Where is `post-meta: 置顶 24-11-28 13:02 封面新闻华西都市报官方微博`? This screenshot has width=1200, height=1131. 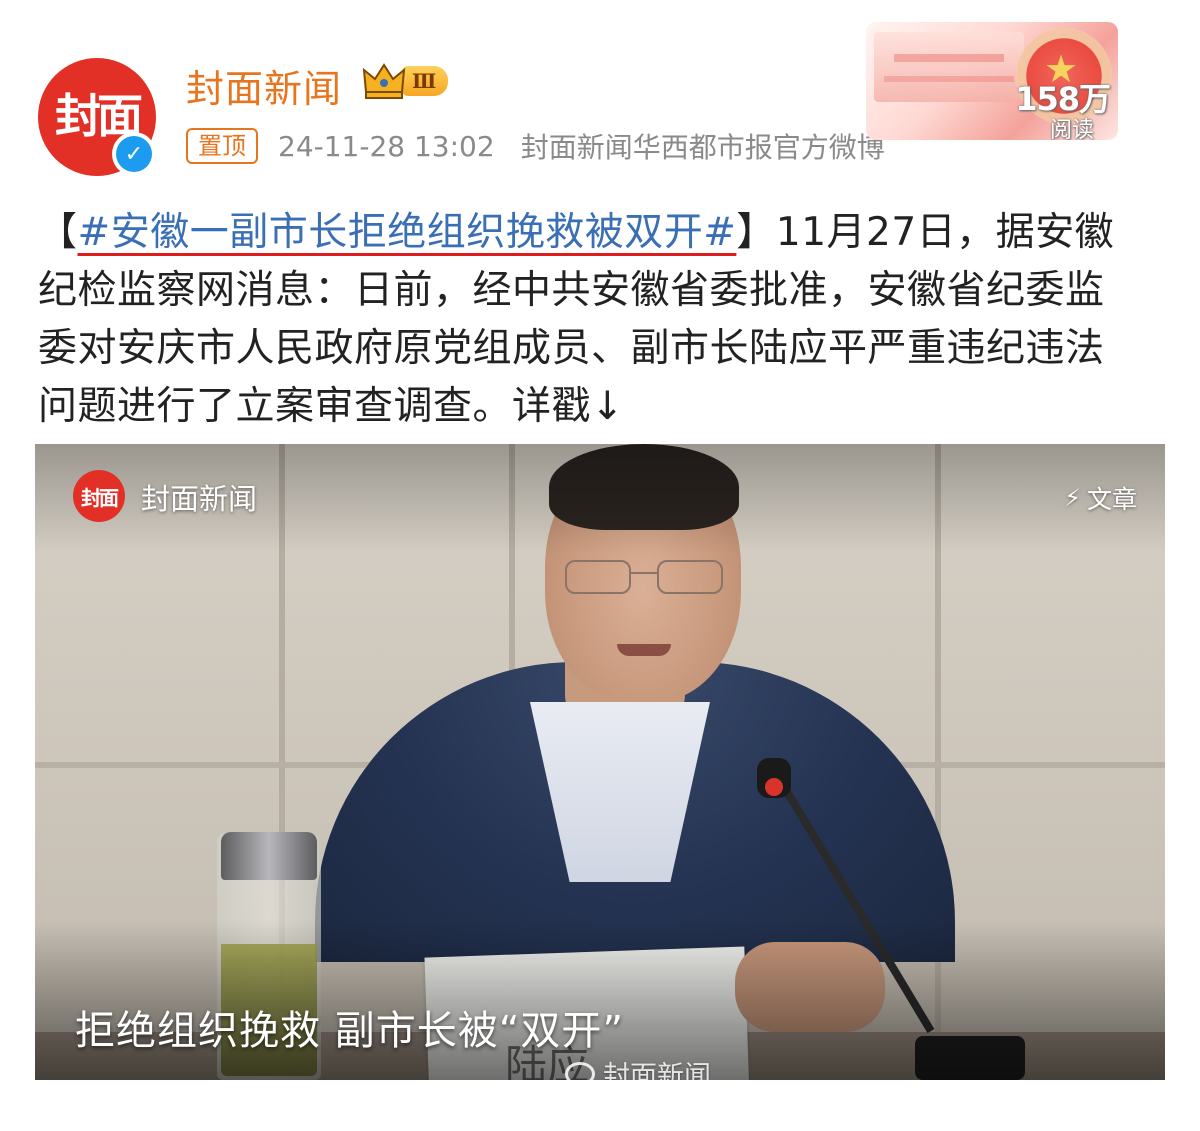 post-meta: 置顶 24-11-28 13:02 封面新闻华西都市报官方微博 is located at coordinates (535, 146).